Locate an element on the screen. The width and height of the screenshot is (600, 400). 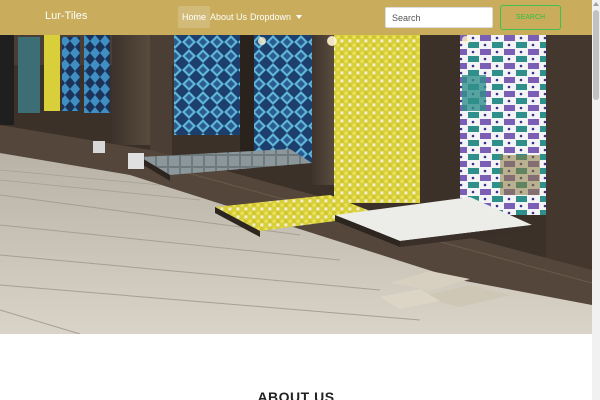
brand-logo-link: Lur-Tiles is located at coordinates (66, 16).